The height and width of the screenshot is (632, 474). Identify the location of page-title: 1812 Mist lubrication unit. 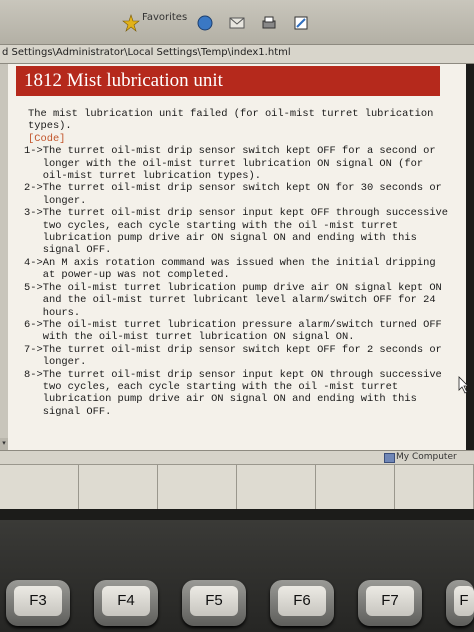
(228, 81).